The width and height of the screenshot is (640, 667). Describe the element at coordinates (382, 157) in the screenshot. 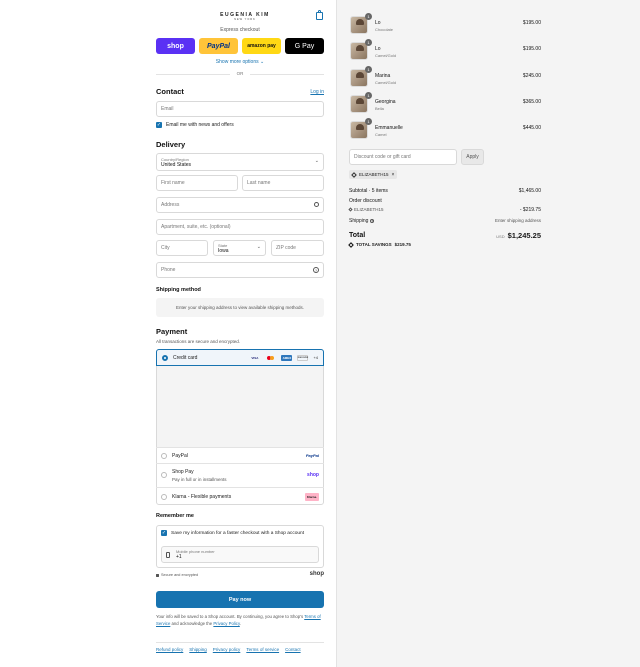

I see `discount-placeholder: Discount code or gift card` at that location.